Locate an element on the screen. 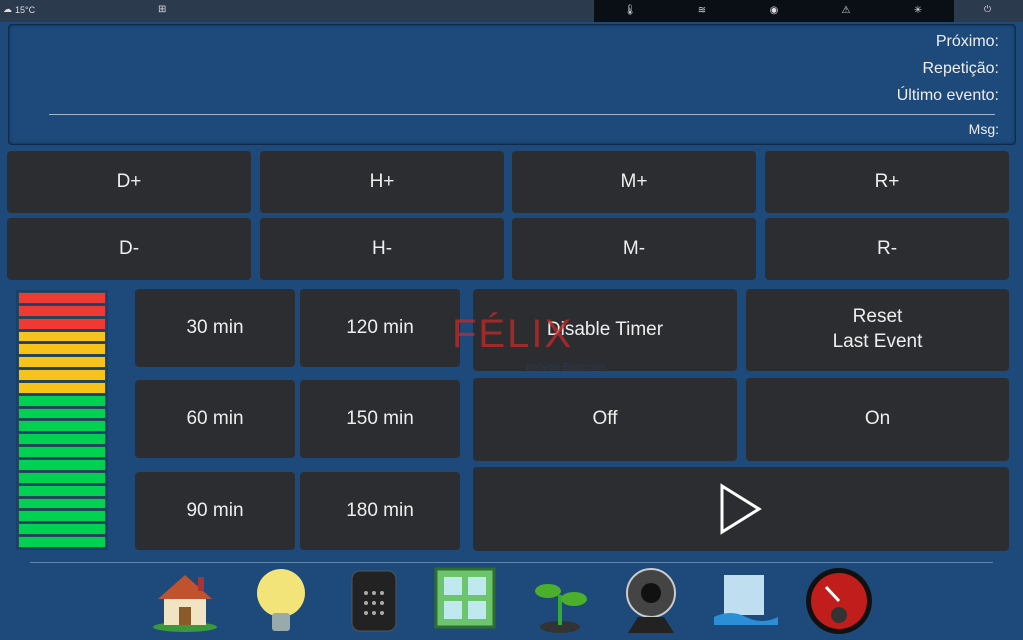 The image size is (1023, 640). msg-label: Msg: is located at coordinates (983, 129).